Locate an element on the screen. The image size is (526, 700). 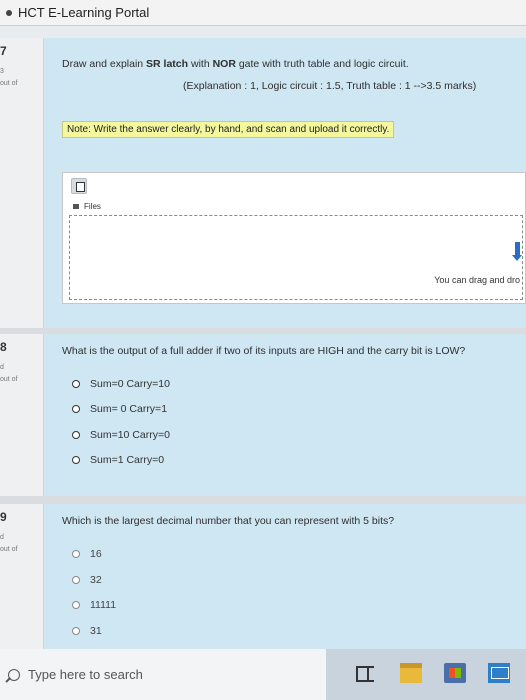
mail-icon is located at coordinates (499, 673).